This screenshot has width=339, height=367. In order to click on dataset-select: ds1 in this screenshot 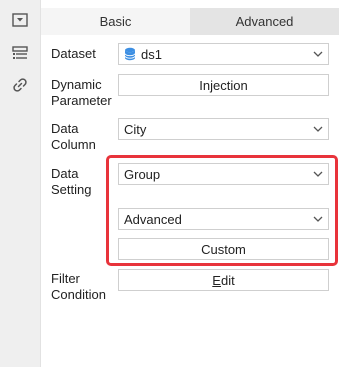, I will do `click(223, 54)`.